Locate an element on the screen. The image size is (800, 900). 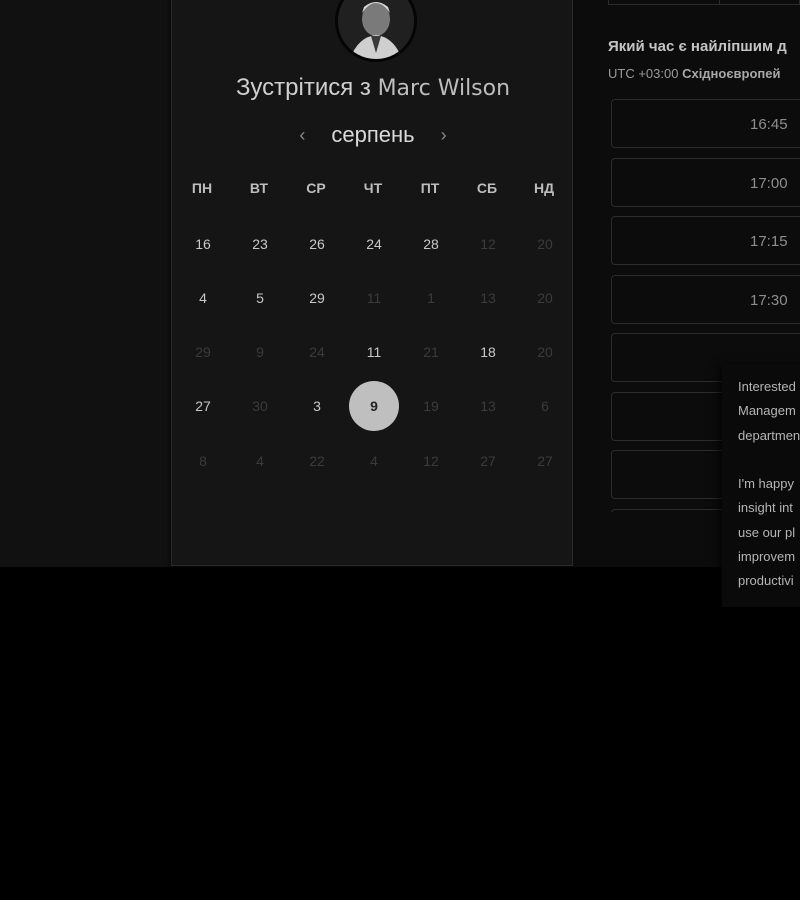
host-name: Marc Wilson is located at coordinates (444, 88).